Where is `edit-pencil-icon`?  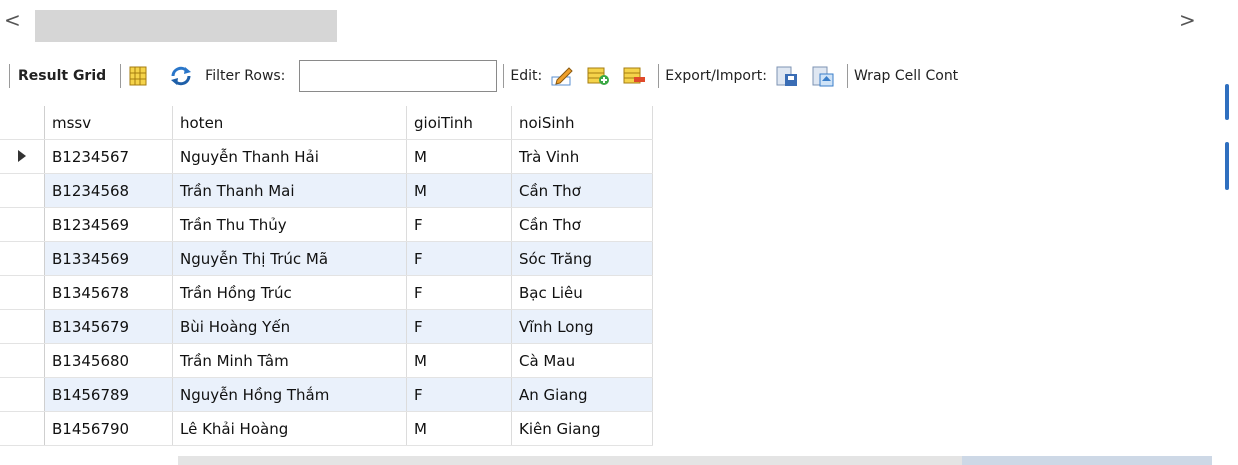 edit-pencil-icon is located at coordinates (562, 76).